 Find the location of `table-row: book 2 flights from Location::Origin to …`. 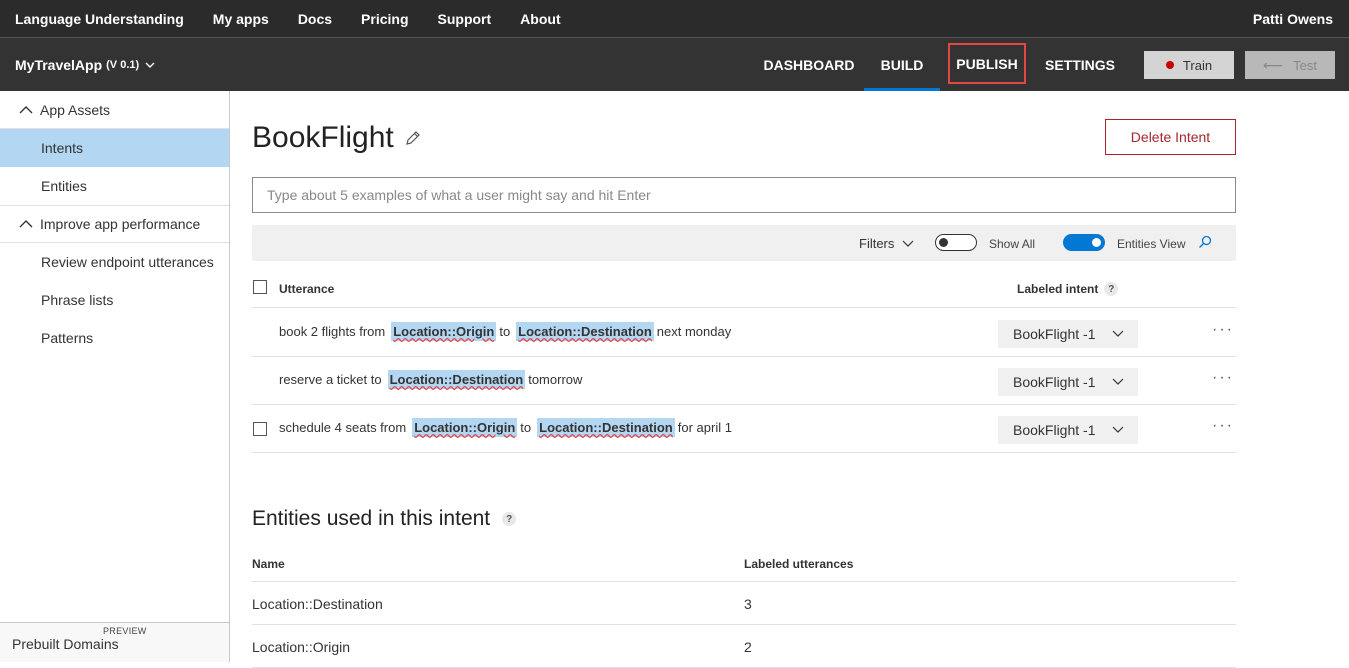

table-row: book 2 flights from Location::Origin to … is located at coordinates (744, 333).